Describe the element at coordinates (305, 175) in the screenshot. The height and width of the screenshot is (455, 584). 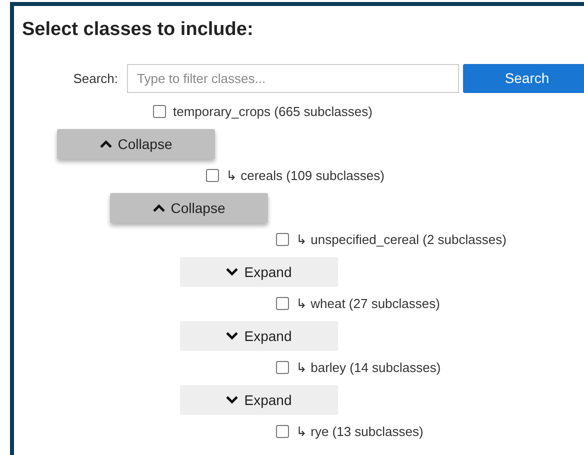
I see `class-label: ↳ cereals (109 subclasses)` at that location.